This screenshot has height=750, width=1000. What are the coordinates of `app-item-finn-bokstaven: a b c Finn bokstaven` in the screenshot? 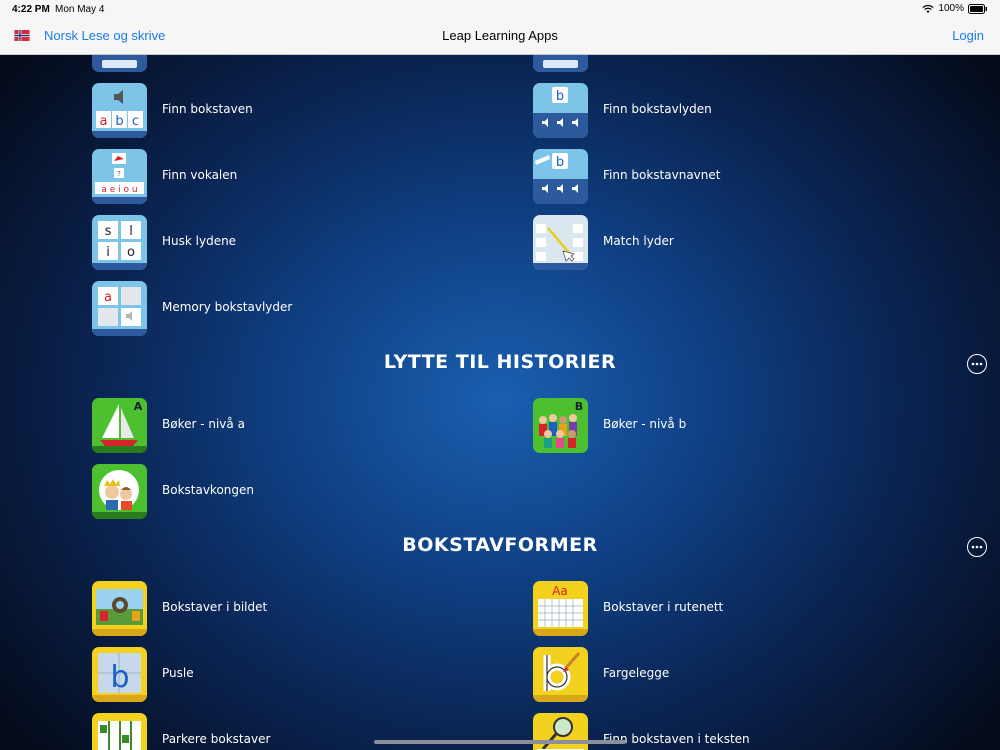 It's located at (292, 111).